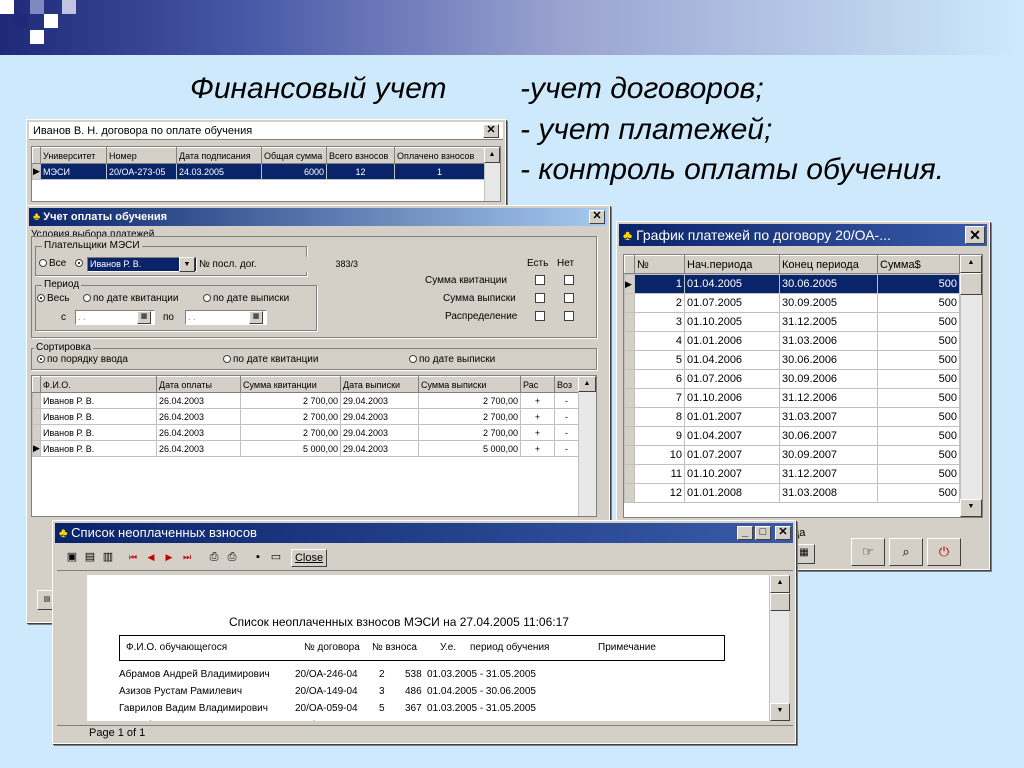 This screenshot has height=768, width=1024. What do you see at coordinates (868, 552) in the screenshot?
I see `pointer-icon: ☞` at bounding box center [868, 552].